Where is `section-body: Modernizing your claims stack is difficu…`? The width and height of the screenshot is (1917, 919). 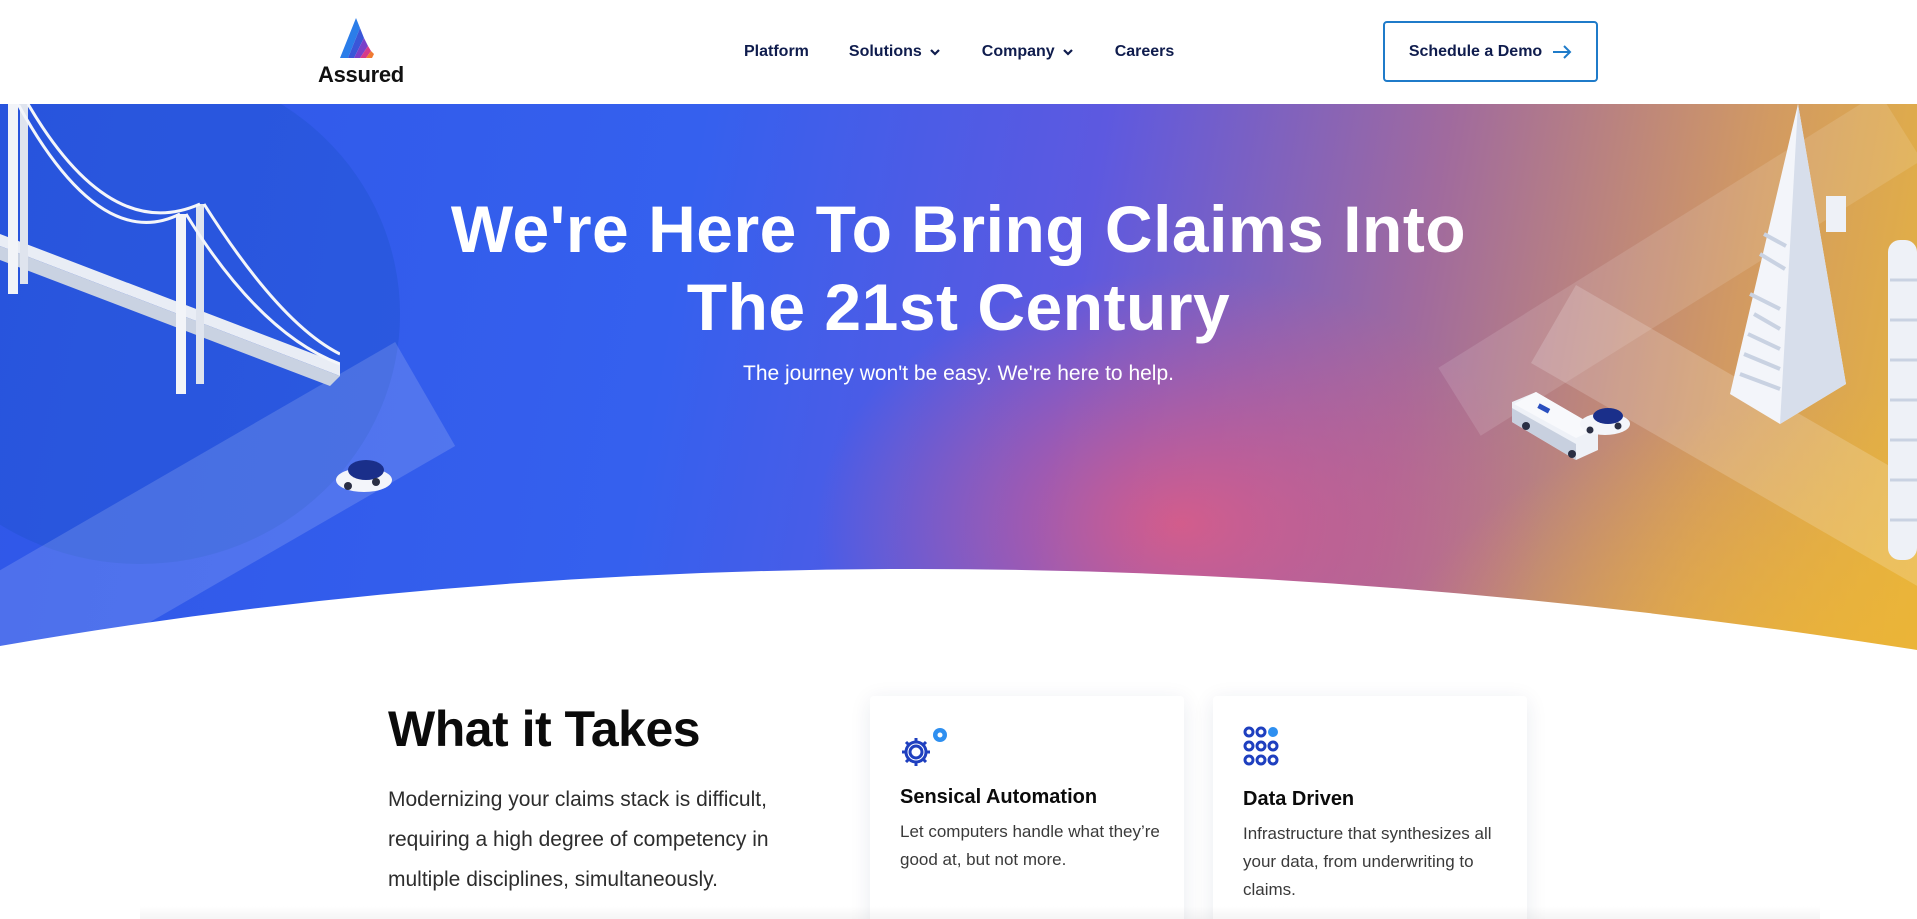 section-body: Modernizing your claims stack is difficu… is located at coordinates (578, 839).